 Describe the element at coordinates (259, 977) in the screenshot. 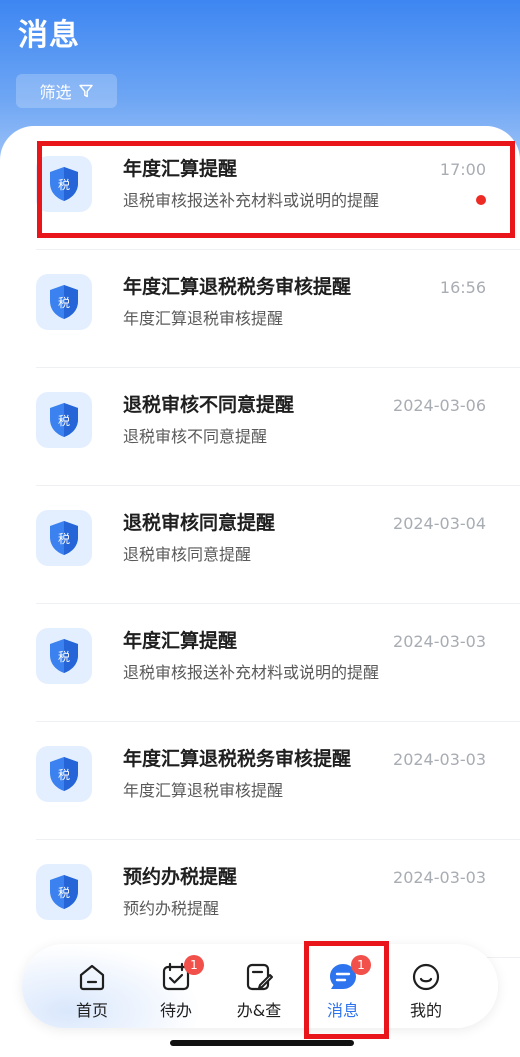

I see `handle-query-icon` at that location.